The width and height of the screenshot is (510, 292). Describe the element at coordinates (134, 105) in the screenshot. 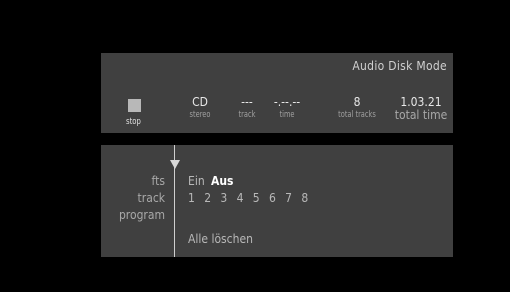

I see `stop-icon` at that location.